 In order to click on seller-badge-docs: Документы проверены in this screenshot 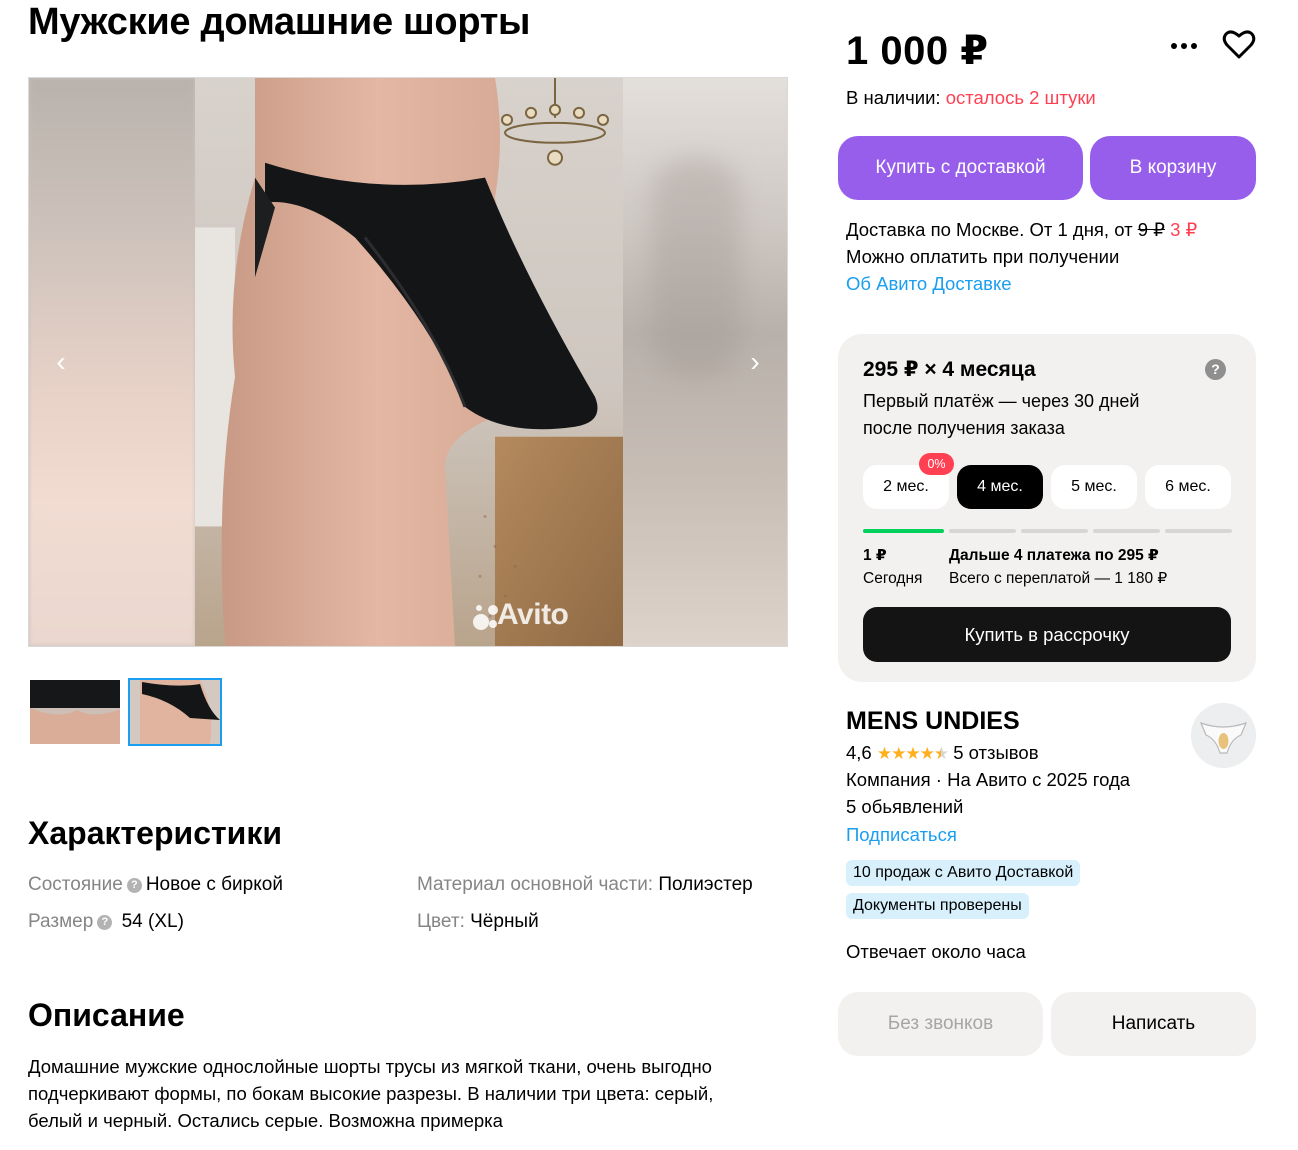, I will do `click(937, 906)`.